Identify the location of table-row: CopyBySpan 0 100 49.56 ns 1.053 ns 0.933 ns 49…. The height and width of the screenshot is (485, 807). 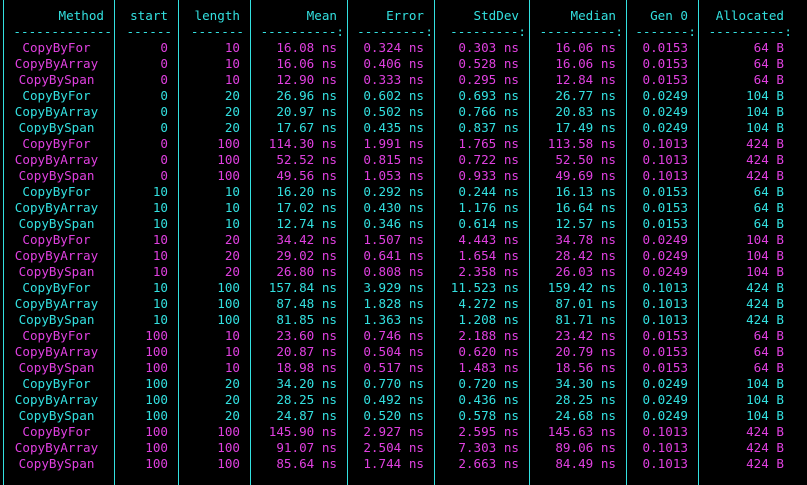
(403, 176).